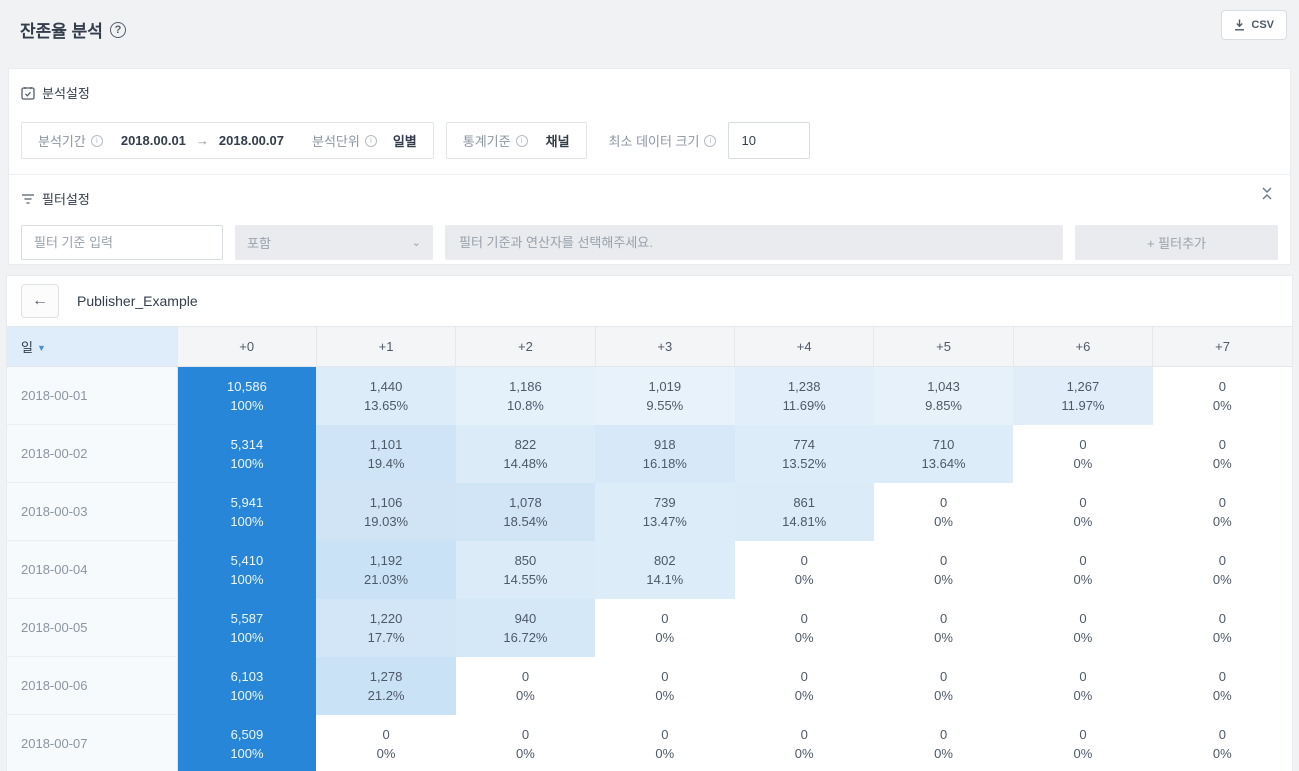 Image resolution: width=1299 pixels, height=771 pixels. Describe the element at coordinates (259, 243) in the screenshot. I see `filter-operator-value: 포함` at that location.